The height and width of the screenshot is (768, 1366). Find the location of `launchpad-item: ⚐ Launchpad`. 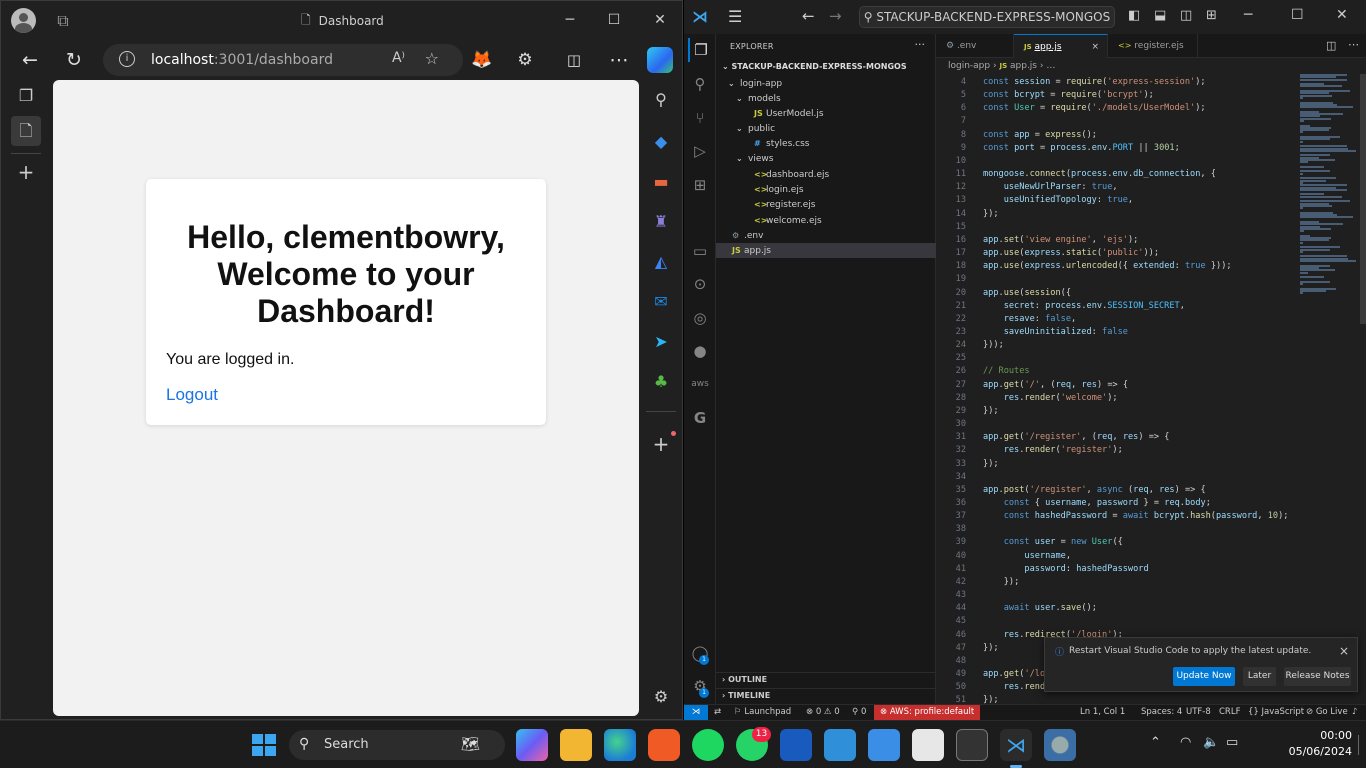

launchpad-item: ⚐ Launchpad is located at coordinates (762, 712).